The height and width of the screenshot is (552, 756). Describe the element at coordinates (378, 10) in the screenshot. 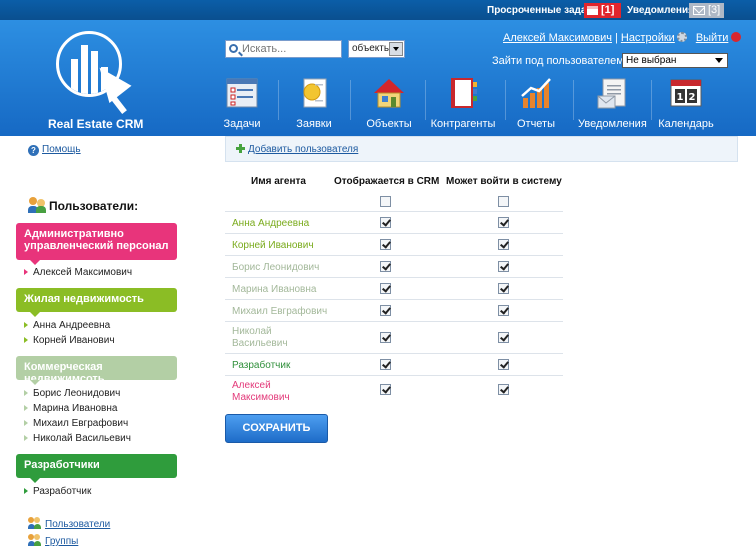

I see `top-bar: Просроченные задачи [1] Уведомления [3]` at that location.